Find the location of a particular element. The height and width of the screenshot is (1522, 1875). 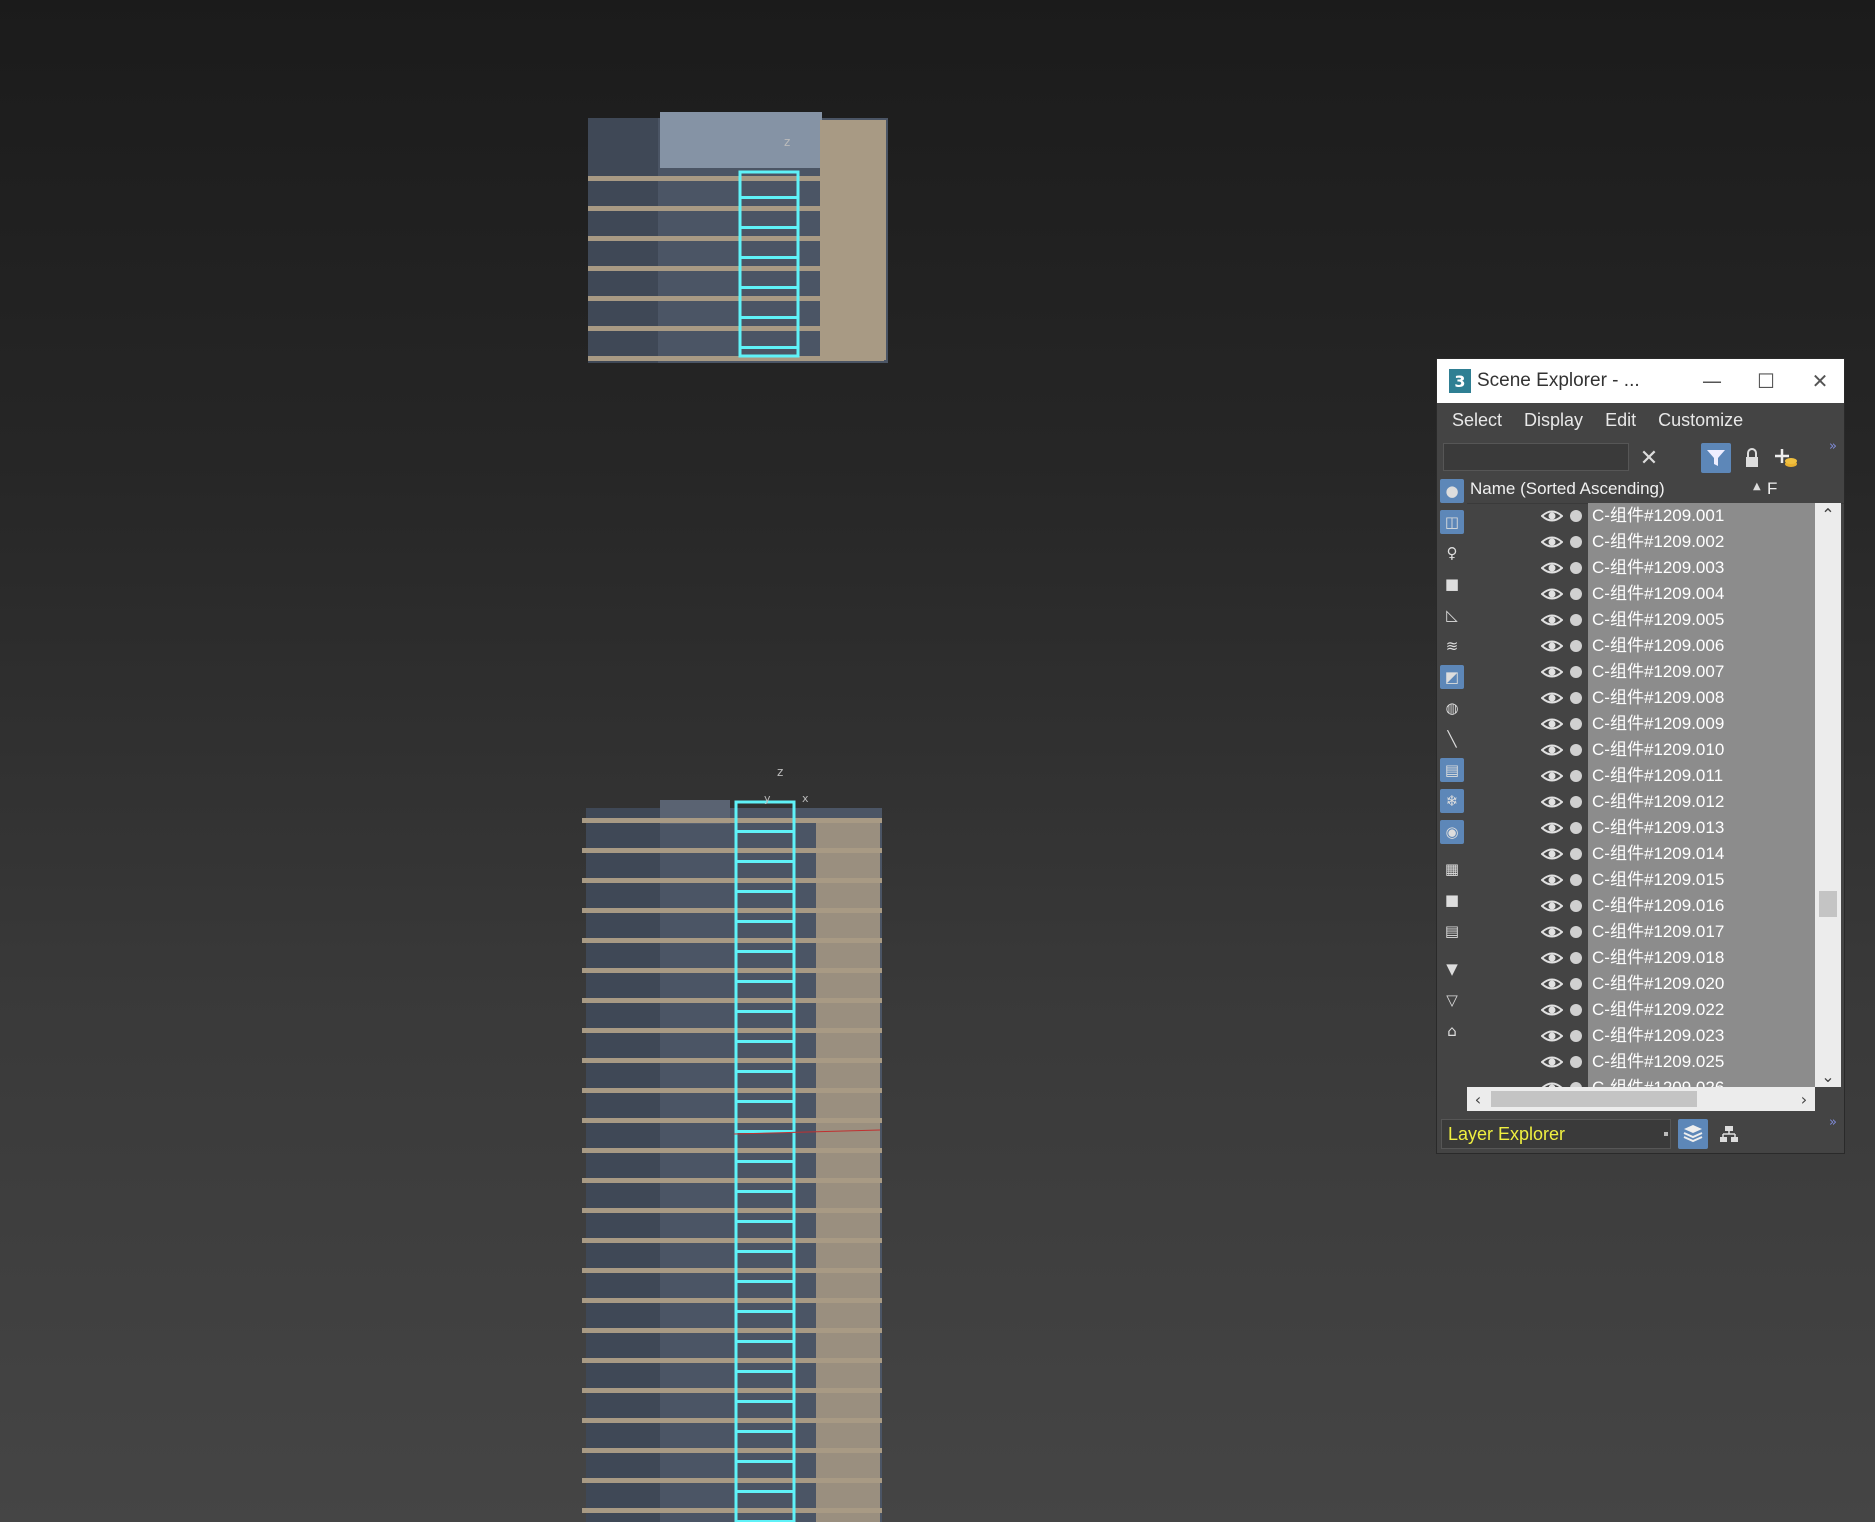

frozen-icon: ❄ is located at coordinates (1452, 801).